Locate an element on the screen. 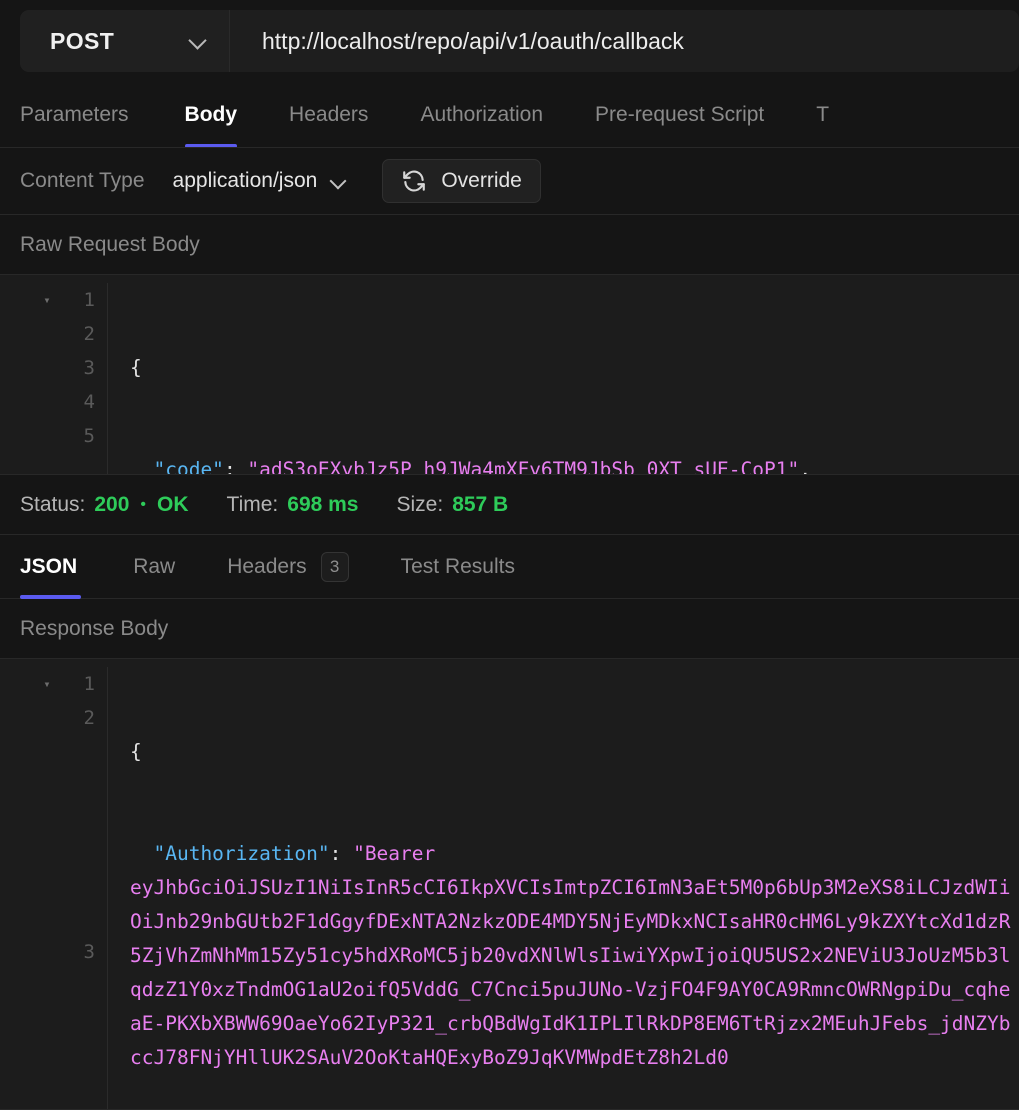 The width and height of the screenshot is (1019, 1110). response-tab-headers: Headers 3 is located at coordinates (287, 567).